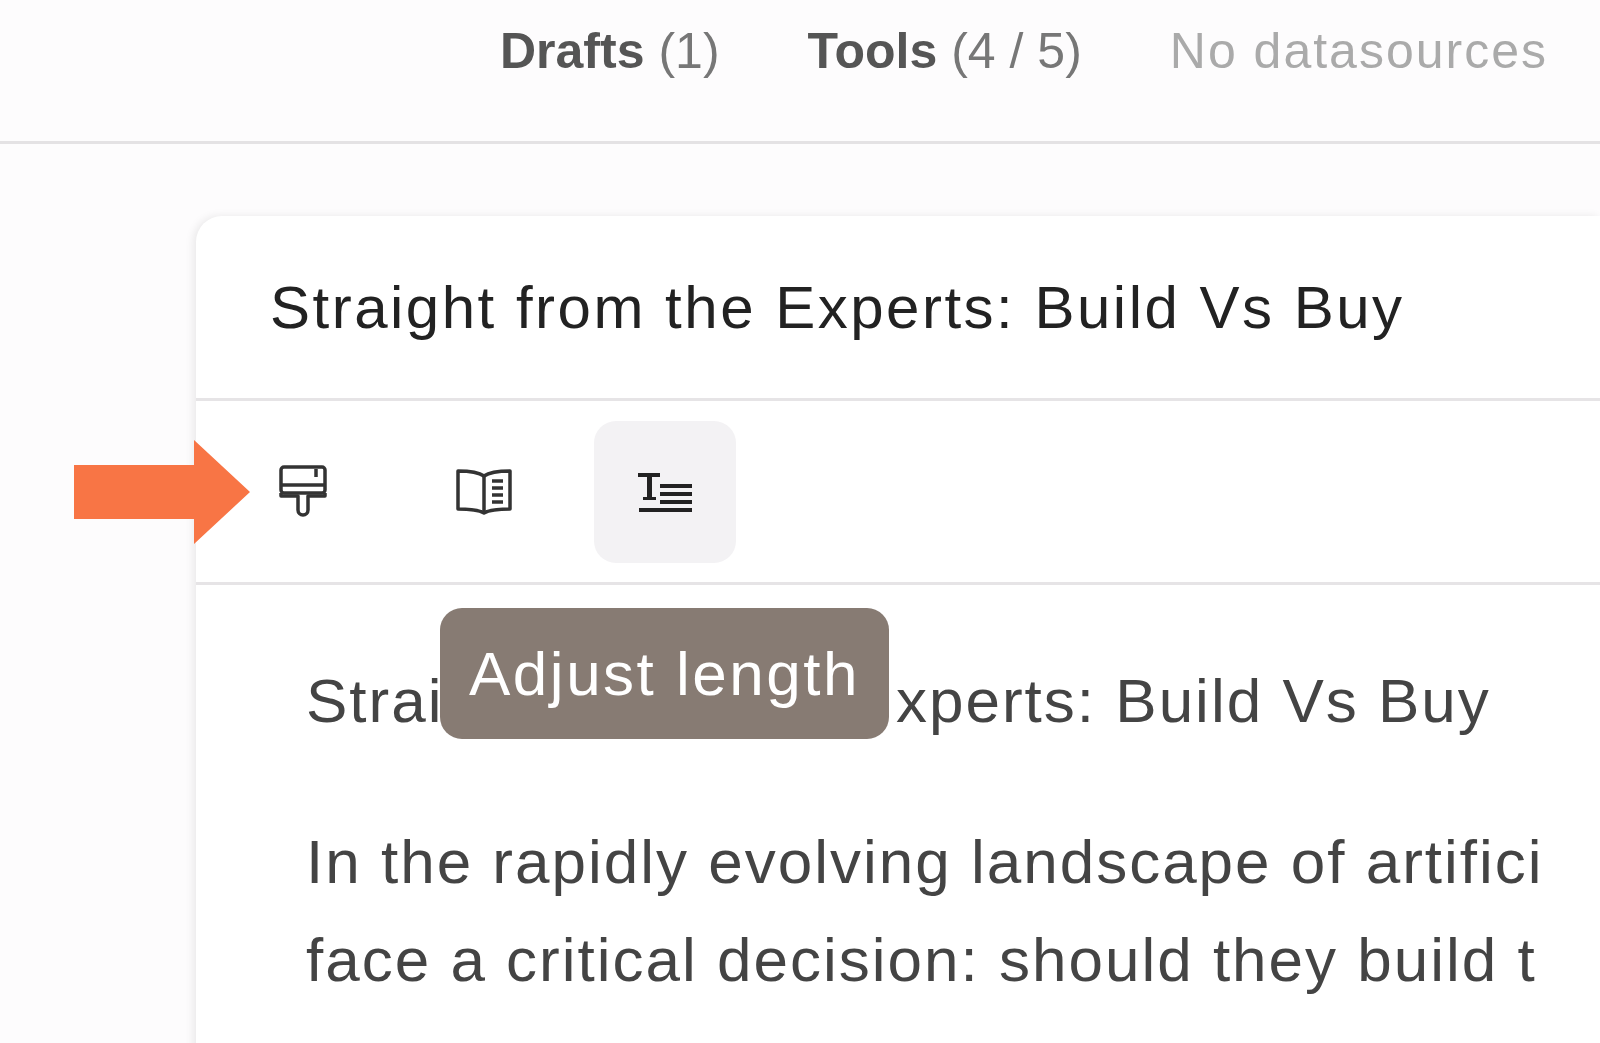  I want to click on header-tab: Drafts (1), so click(610, 51).